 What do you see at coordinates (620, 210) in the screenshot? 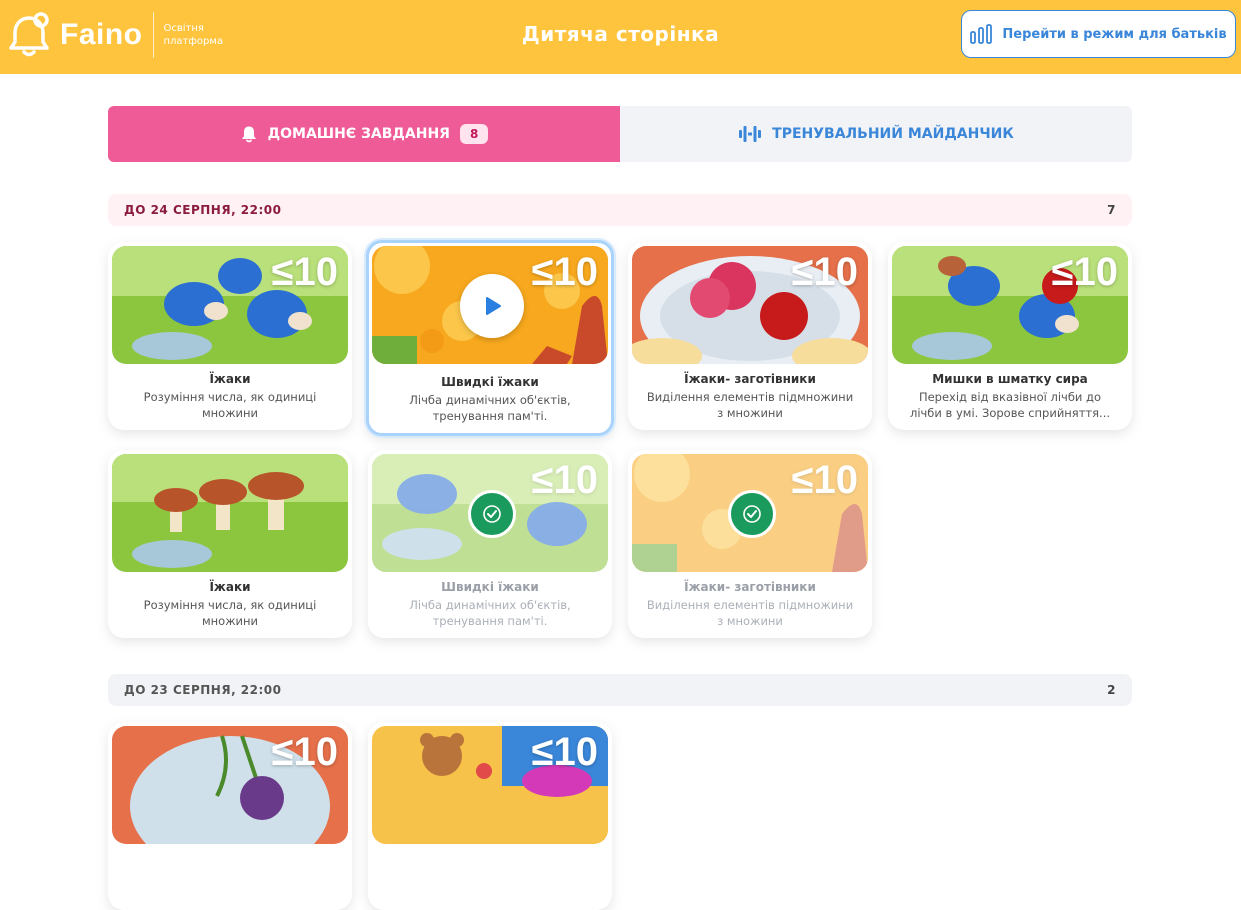
I see `deadline-section-header: ДО 24 СЕРПНЯ, 22:00 7` at bounding box center [620, 210].